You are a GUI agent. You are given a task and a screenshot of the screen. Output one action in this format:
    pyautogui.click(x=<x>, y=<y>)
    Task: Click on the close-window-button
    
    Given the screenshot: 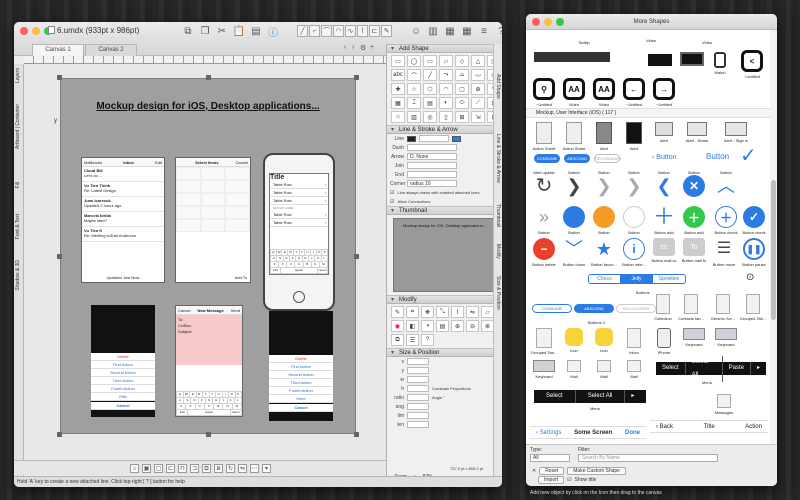 What is the action you would take?
    pyautogui.click(x=536, y=22)
    